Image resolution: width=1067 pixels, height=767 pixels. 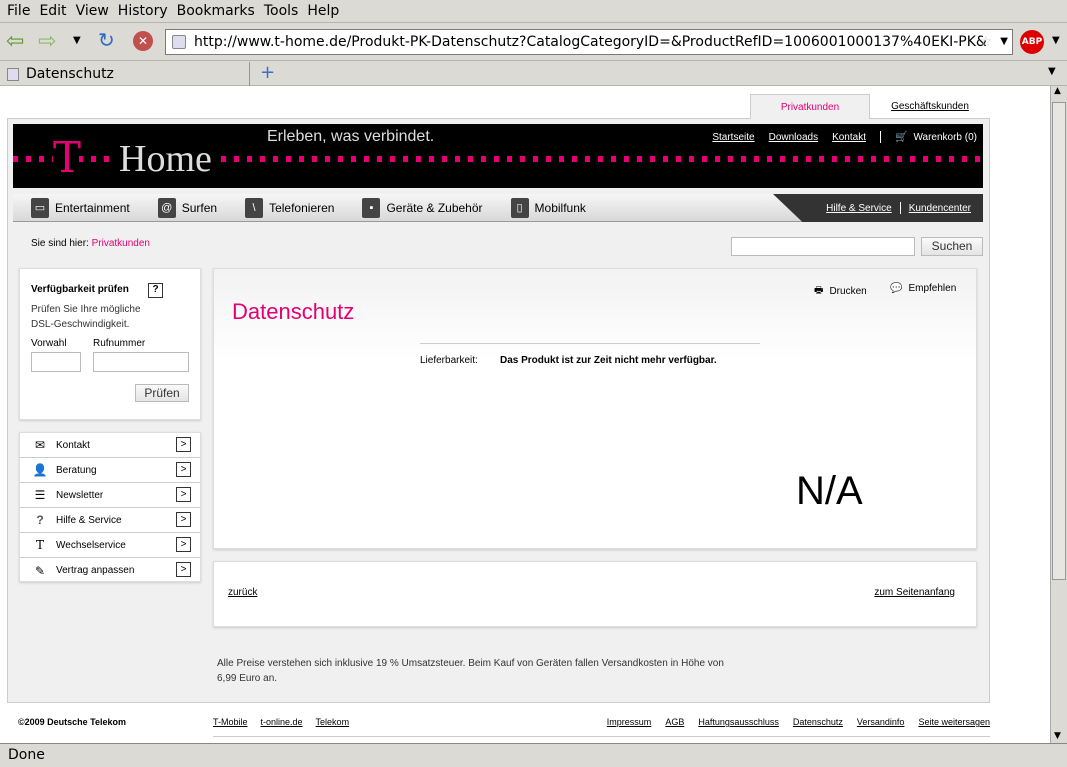 What do you see at coordinates (940, 208) in the screenshot?
I see `link-kundencenter: Kundencenter` at bounding box center [940, 208].